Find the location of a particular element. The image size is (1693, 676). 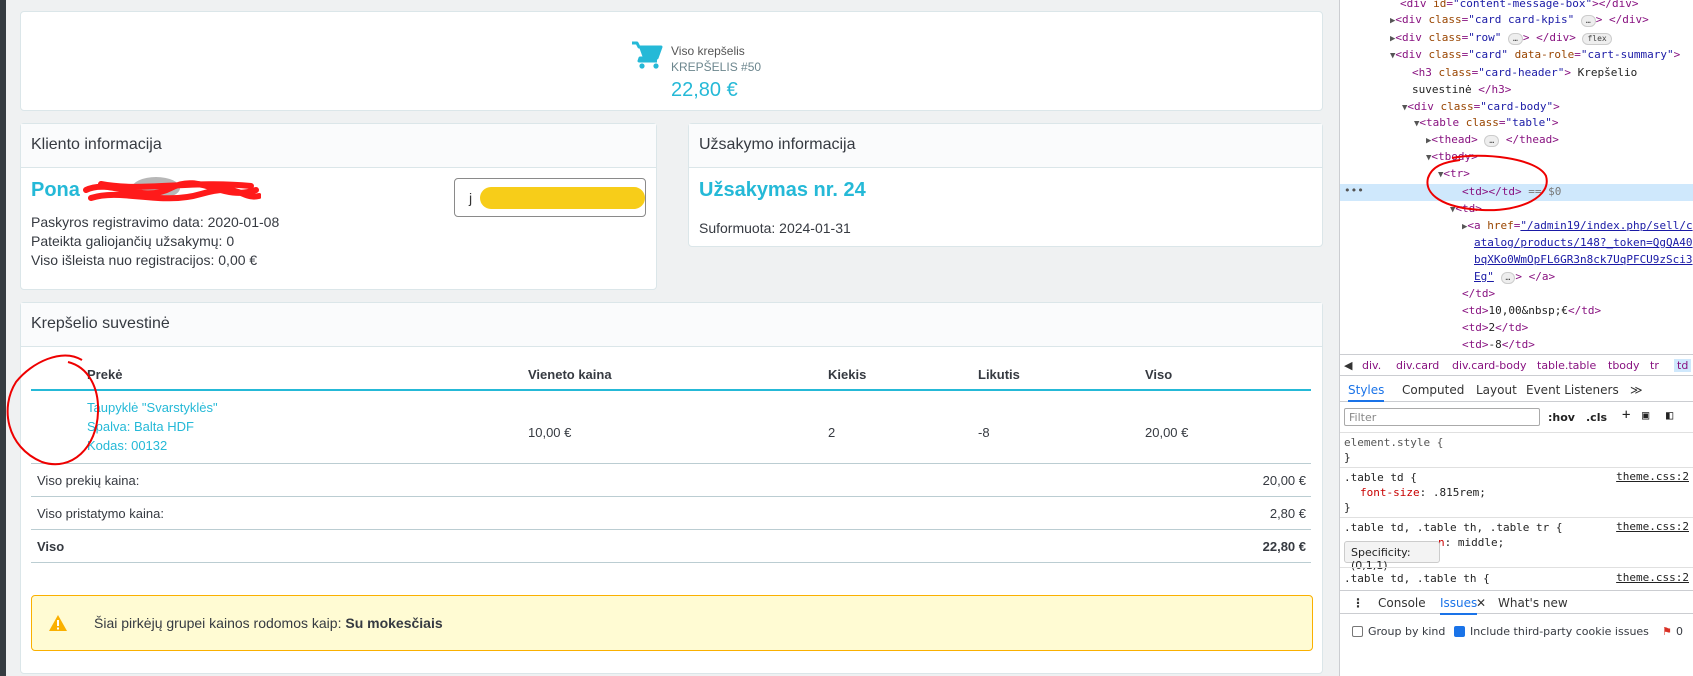

order-number-link: Užsakymas nr. 24 is located at coordinates (782, 190).